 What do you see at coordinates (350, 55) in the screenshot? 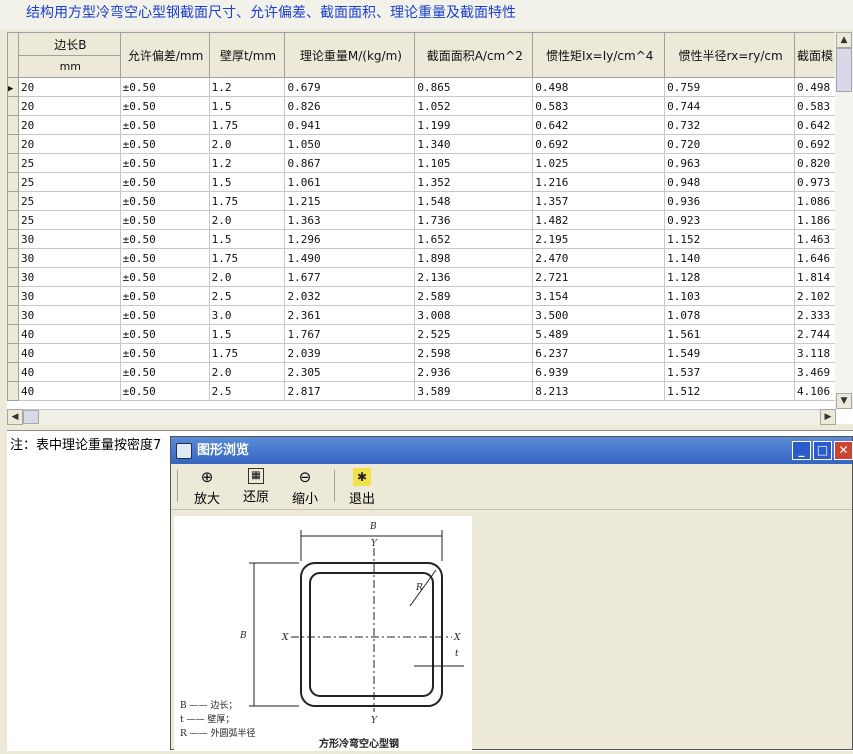
I see `col-header-weight: 理论重量M/(kg/m)` at bounding box center [350, 55].